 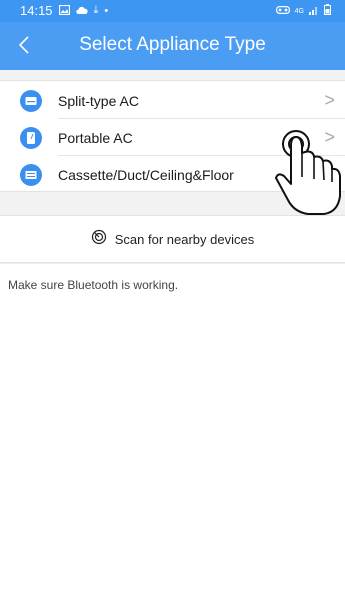 I want to click on battery-icon, so click(x=327, y=11).